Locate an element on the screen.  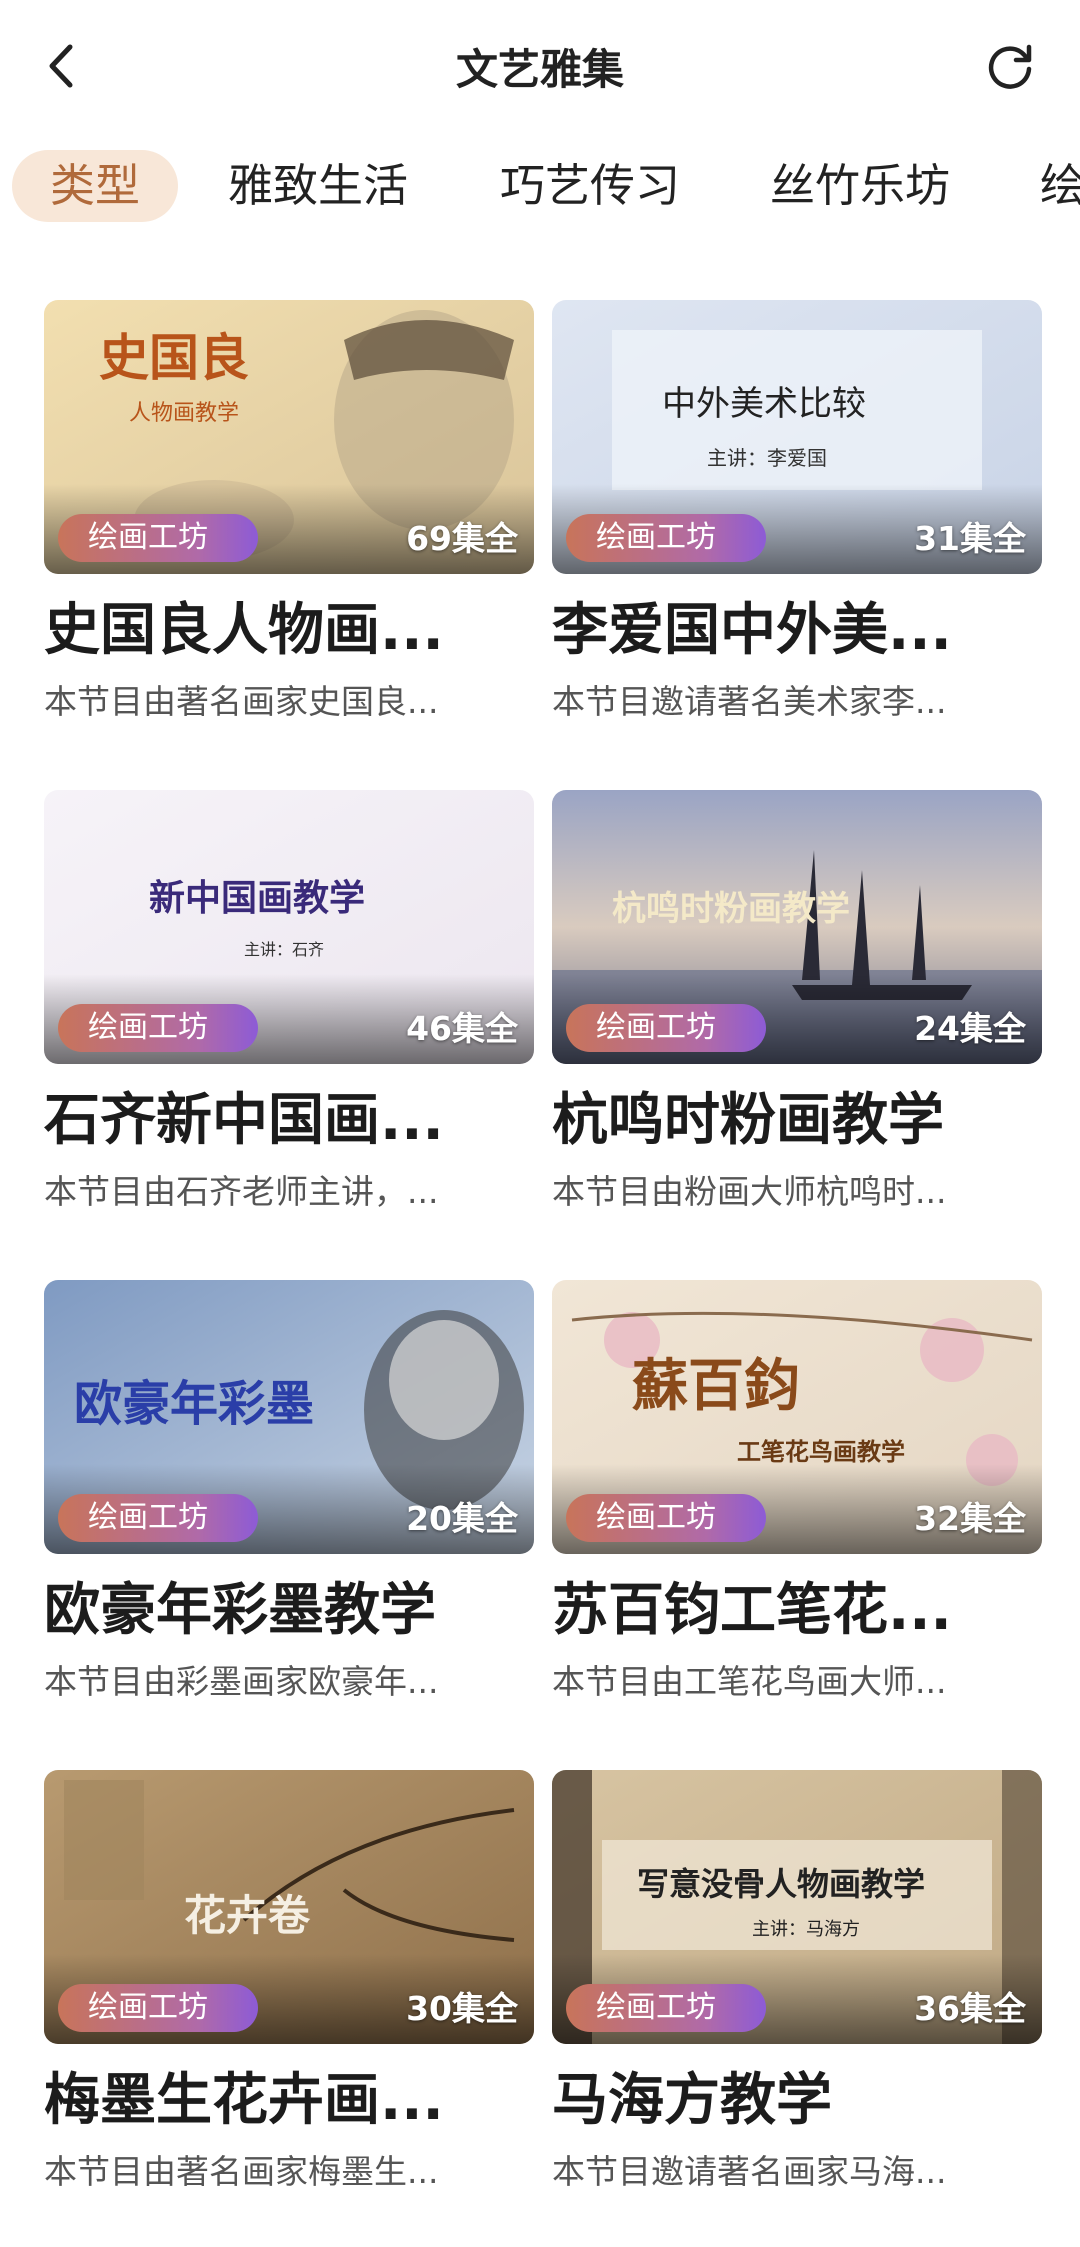
thumbnail-title: 杭鸣时粉画教学 is located at coordinates (731, 909).